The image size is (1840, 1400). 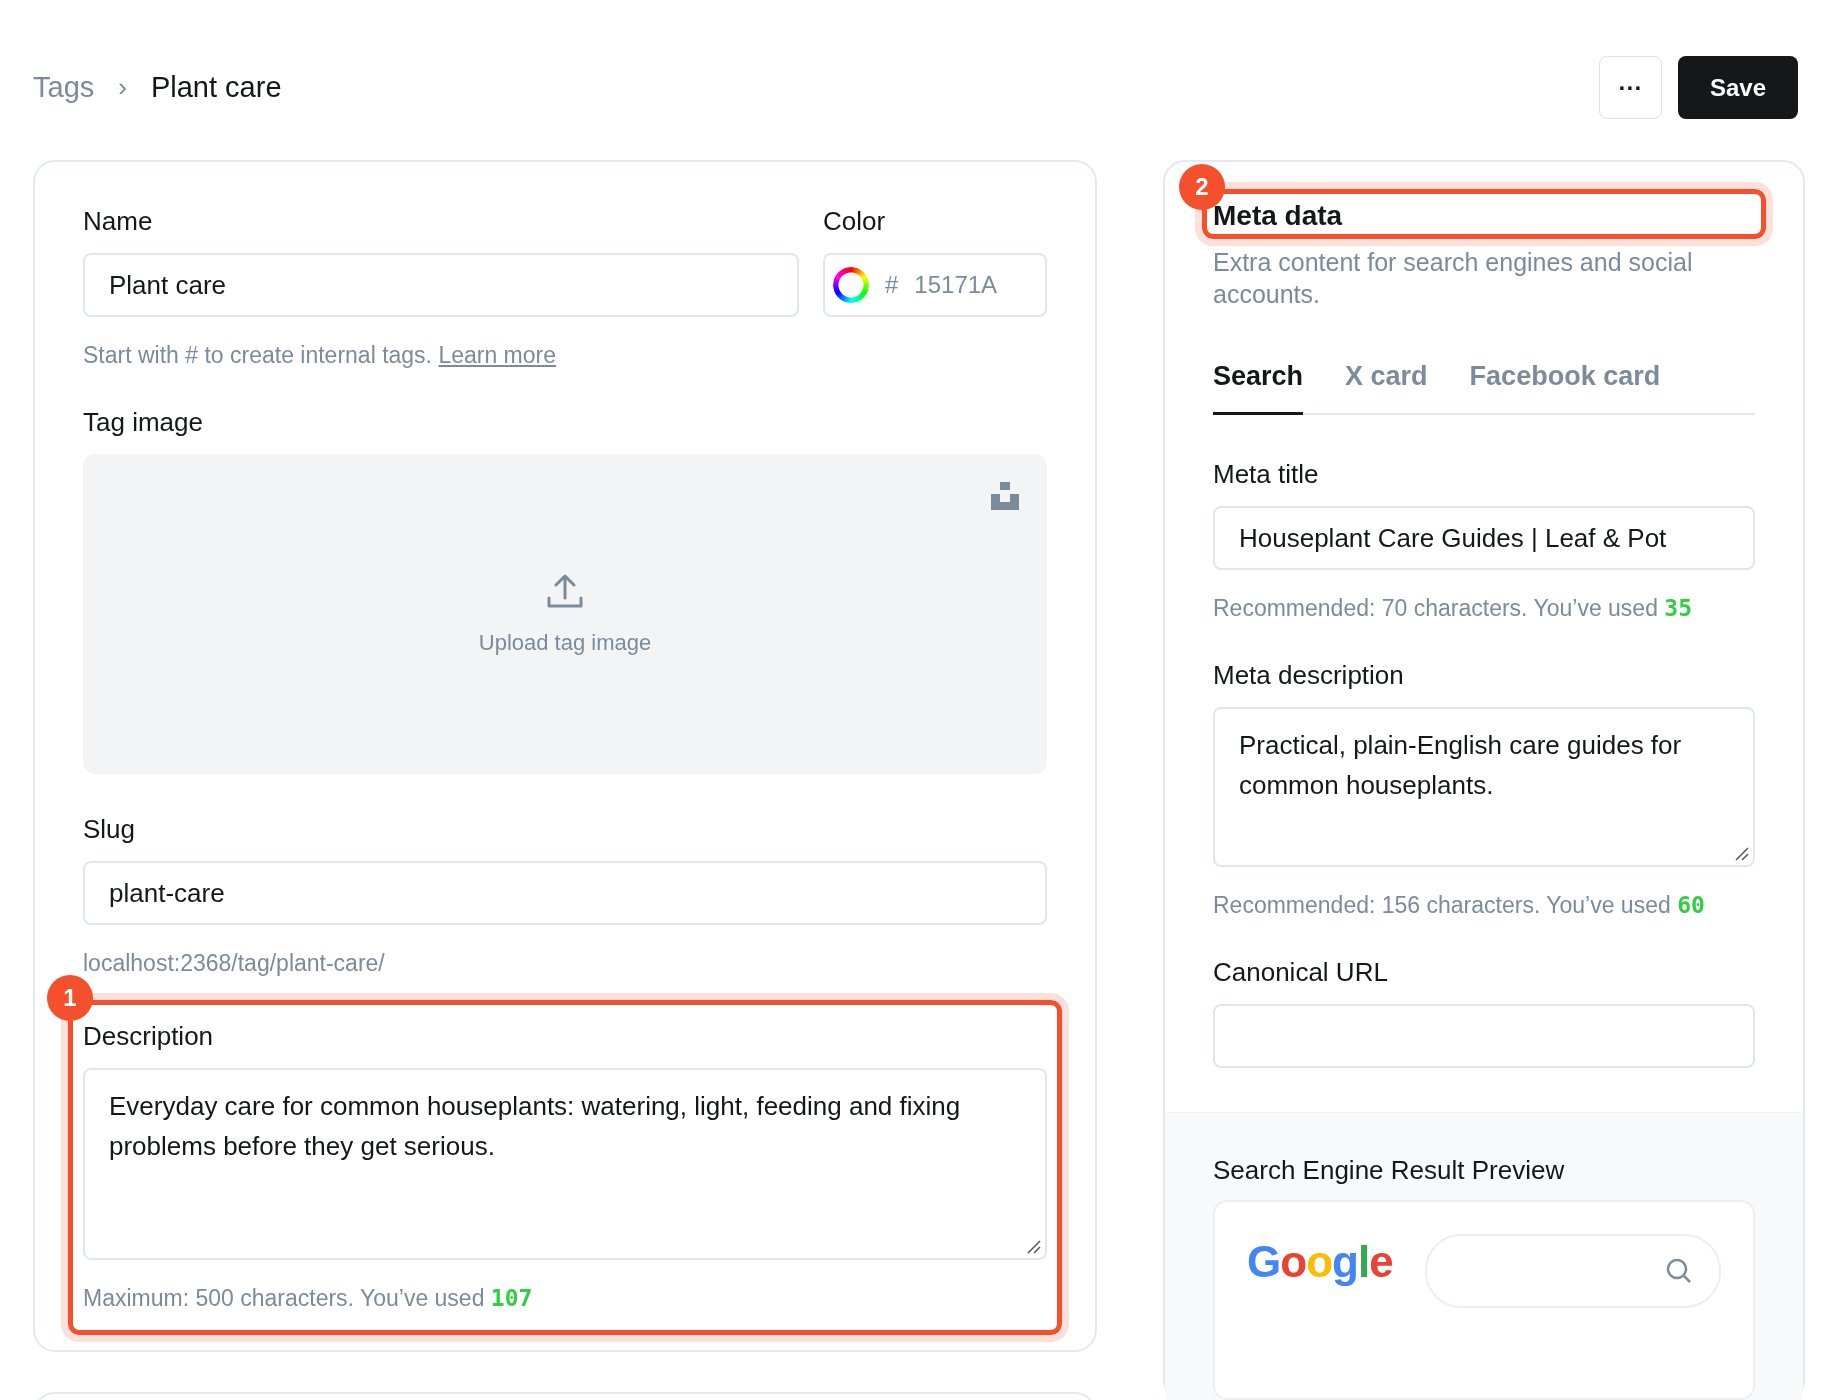 What do you see at coordinates (216, 87) in the screenshot?
I see `page-title: Plant care` at bounding box center [216, 87].